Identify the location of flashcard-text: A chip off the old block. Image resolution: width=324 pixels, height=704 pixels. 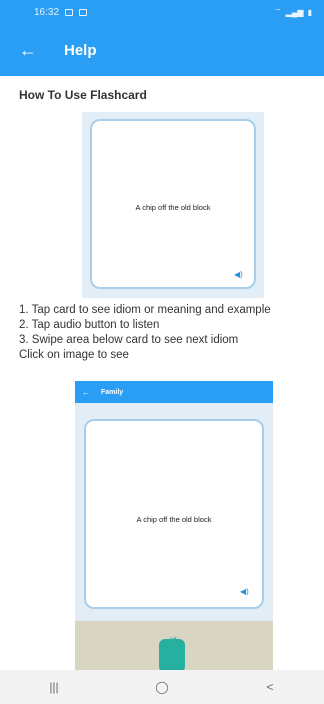
(173, 207).